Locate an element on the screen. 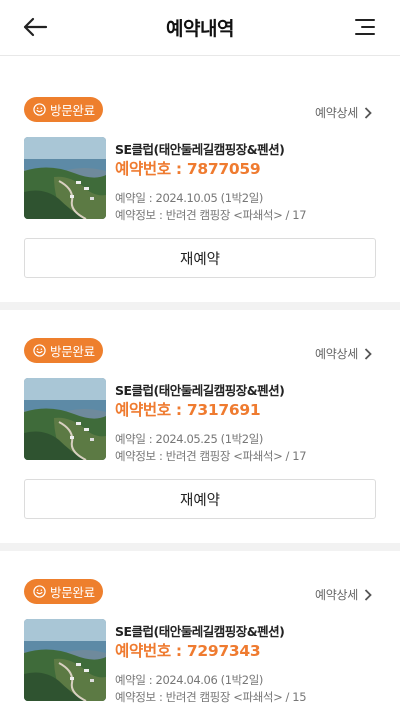 The height and width of the screenshot is (711, 400). reservation-info: 예약정보 : 반려견 캠핑장 <파쇄석> / 15 is located at coordinates (211, 697).